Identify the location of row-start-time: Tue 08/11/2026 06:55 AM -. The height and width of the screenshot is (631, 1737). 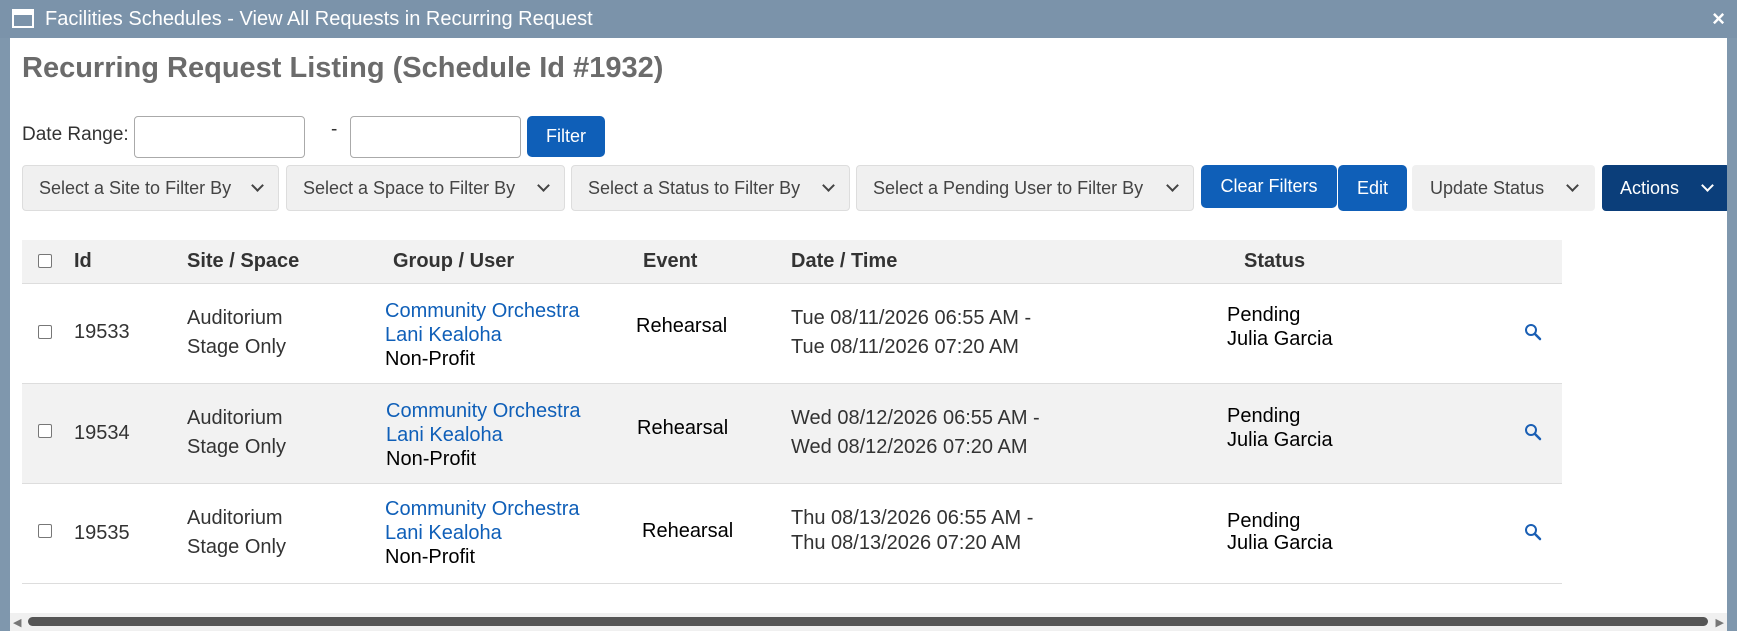
(911, 318).